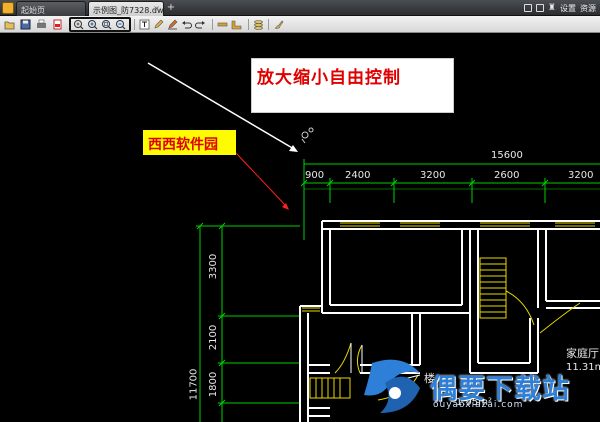  What do you see at coordinates (552, 8) in the screenshot?
I see `shirt-icon: ♜` at bounding box center [552, 8].